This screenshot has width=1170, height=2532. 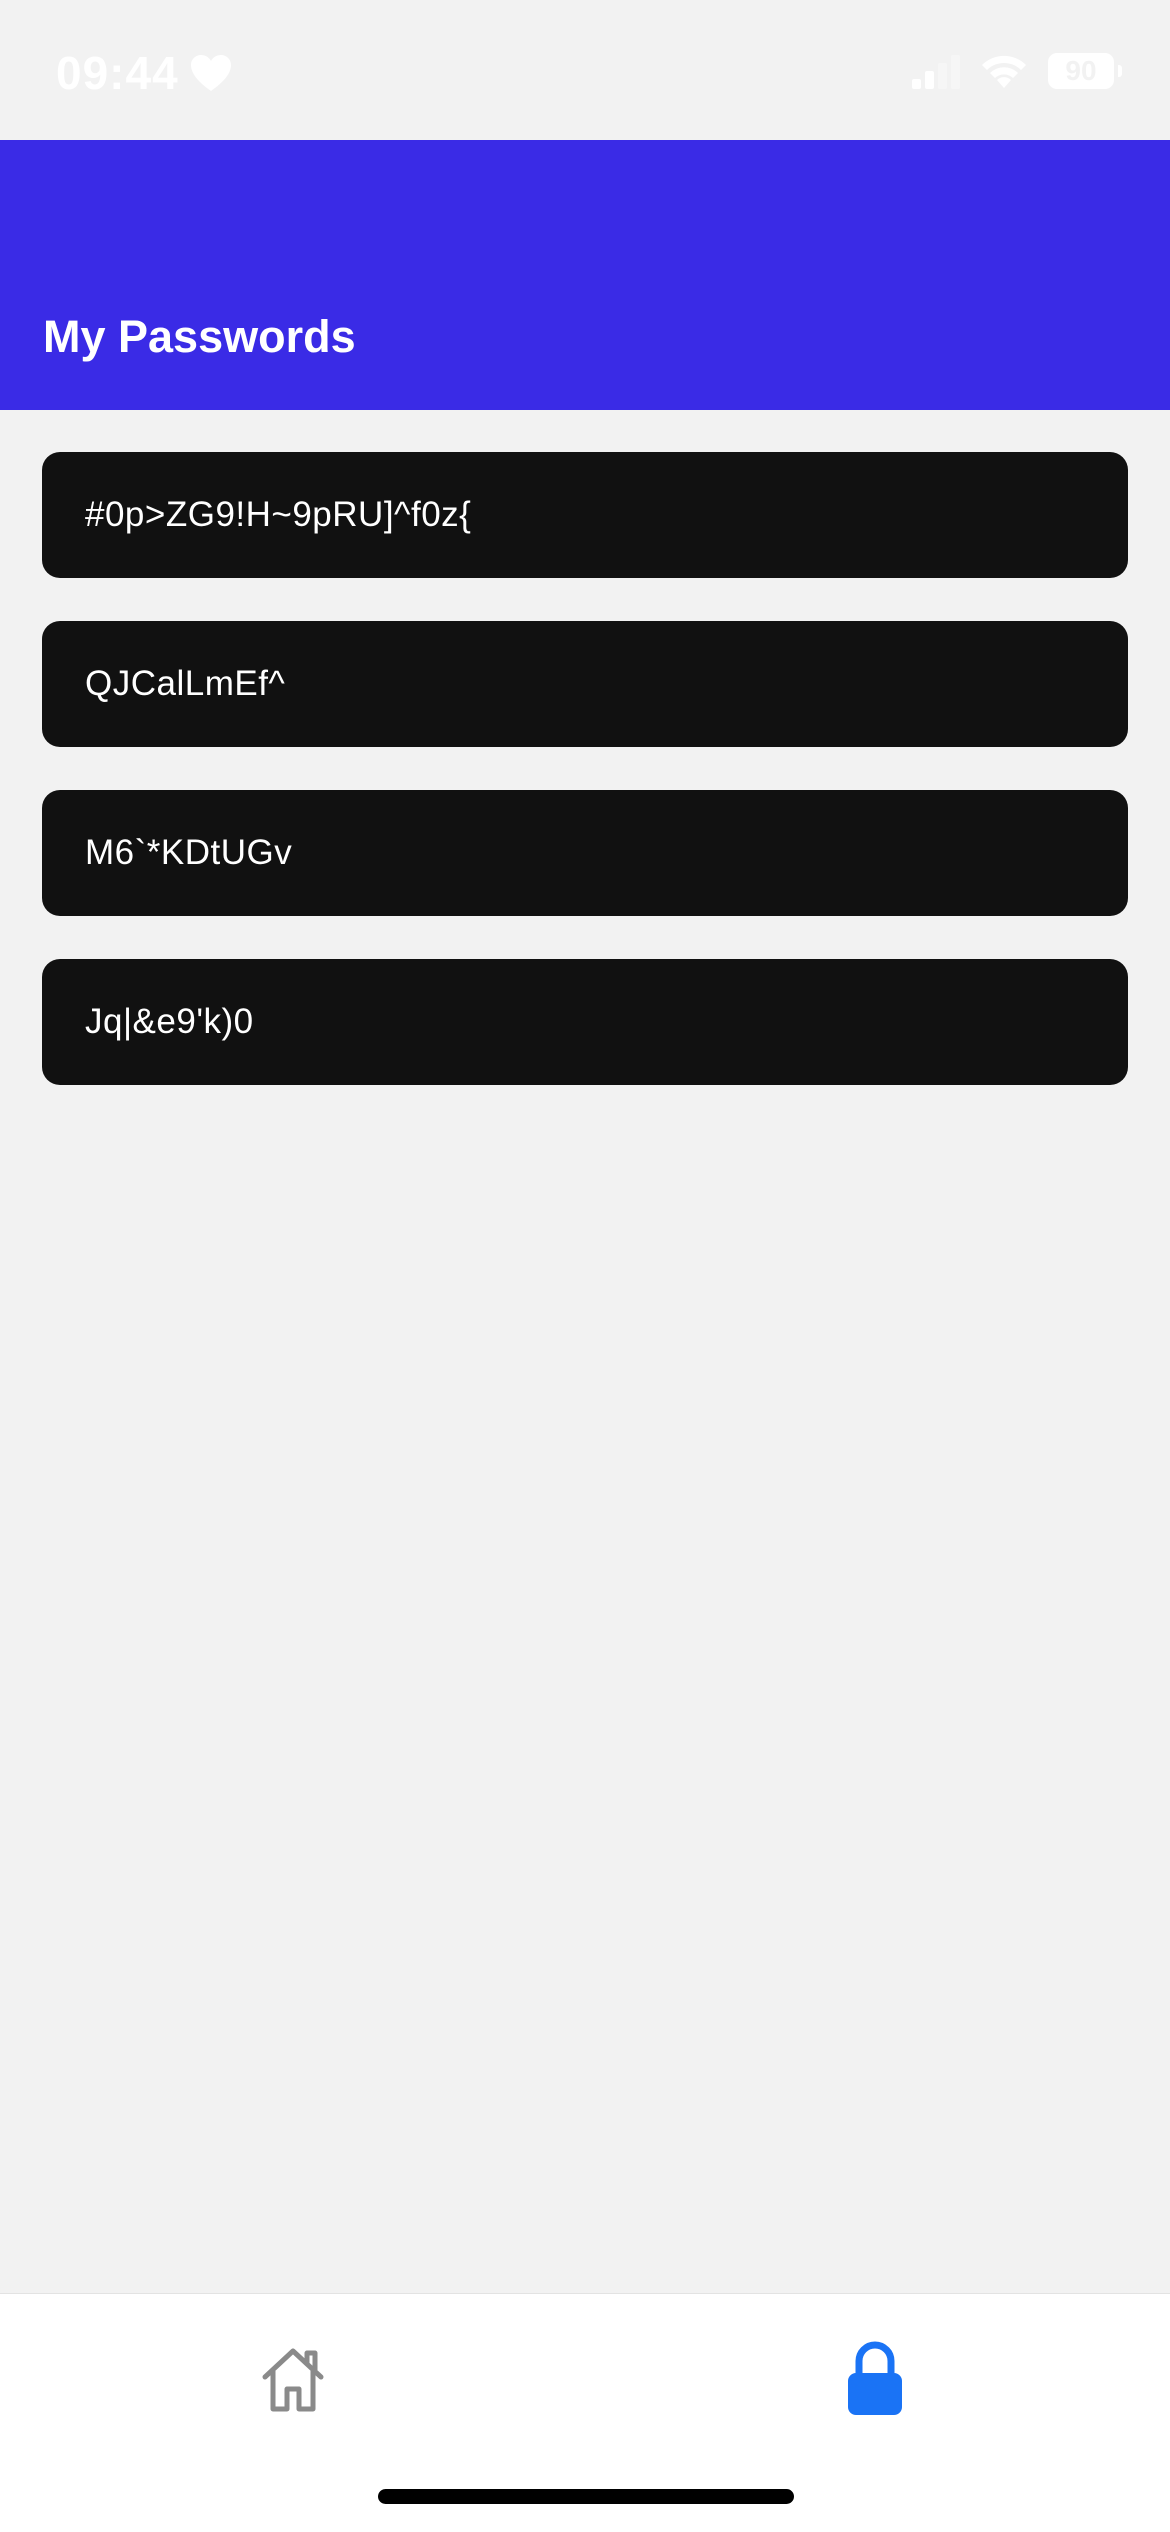 I want to click on password-text: #0p>ZG9!H~9pRU]^f0z{, so click(x=278, y=514).